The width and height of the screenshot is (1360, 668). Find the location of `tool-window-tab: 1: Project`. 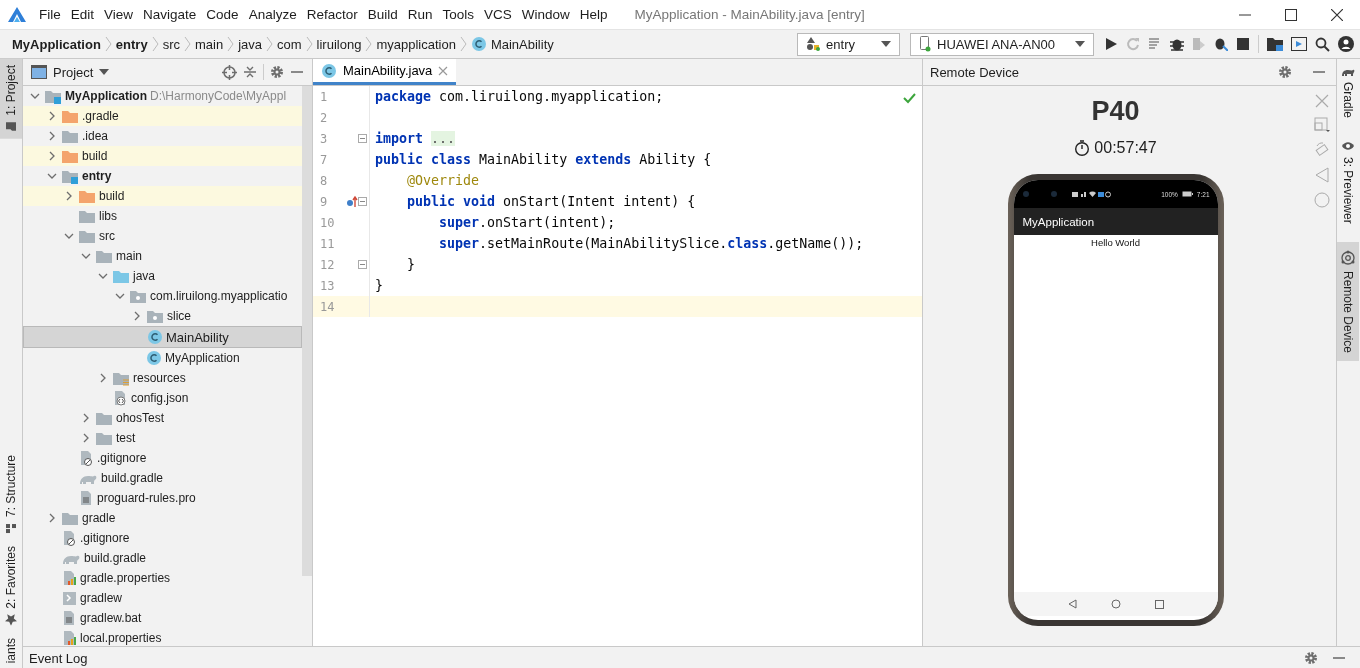

tool-window-tab: 1: Project is located at coordinates (11, 99).